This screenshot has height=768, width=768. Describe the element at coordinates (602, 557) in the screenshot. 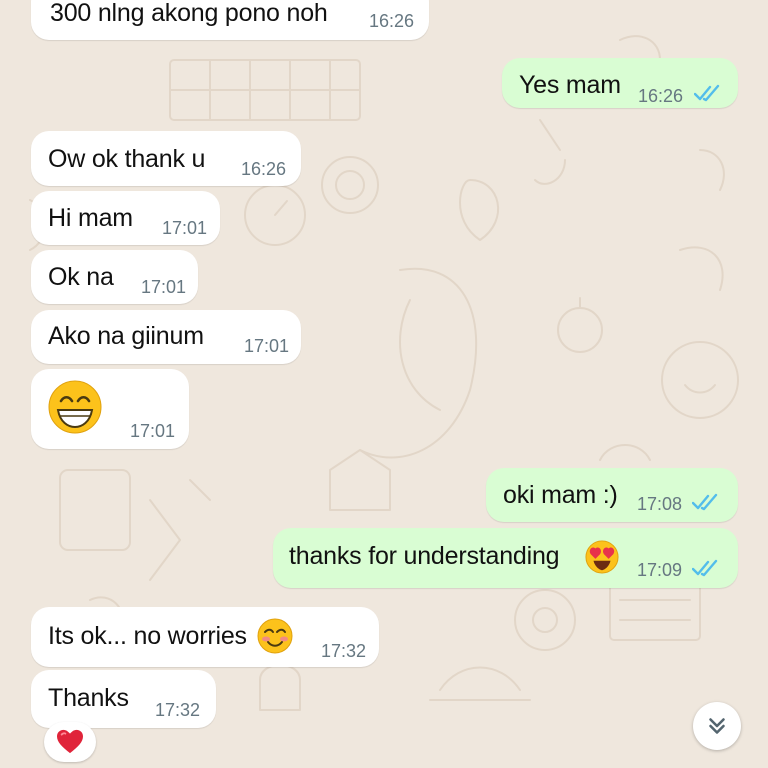

I see `heart-eyes-emoji` at that location.